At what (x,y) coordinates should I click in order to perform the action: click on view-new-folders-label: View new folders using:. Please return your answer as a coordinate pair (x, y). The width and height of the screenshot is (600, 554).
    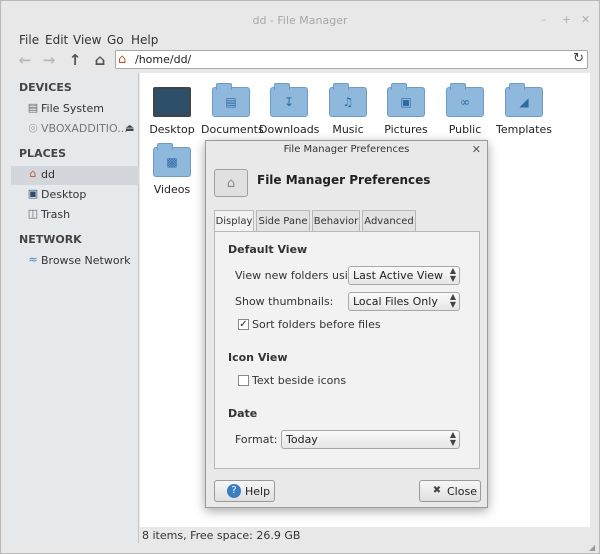
    Looking at the image, I should click on (300, 275).